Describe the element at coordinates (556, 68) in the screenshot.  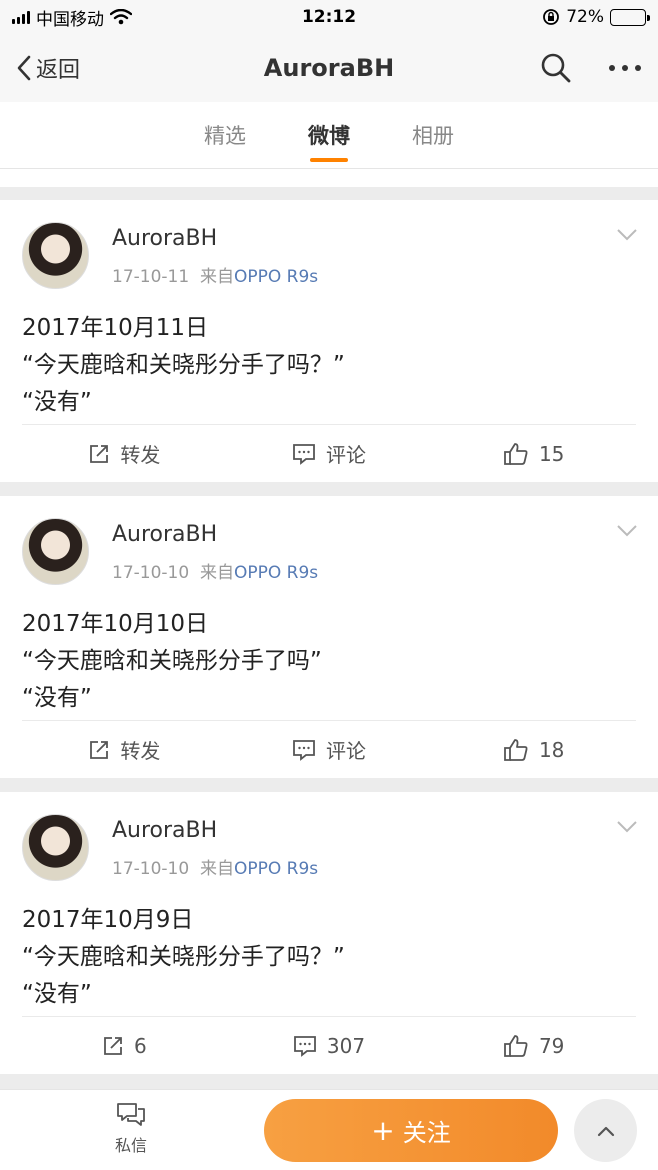
I see `search-icon` at that location.